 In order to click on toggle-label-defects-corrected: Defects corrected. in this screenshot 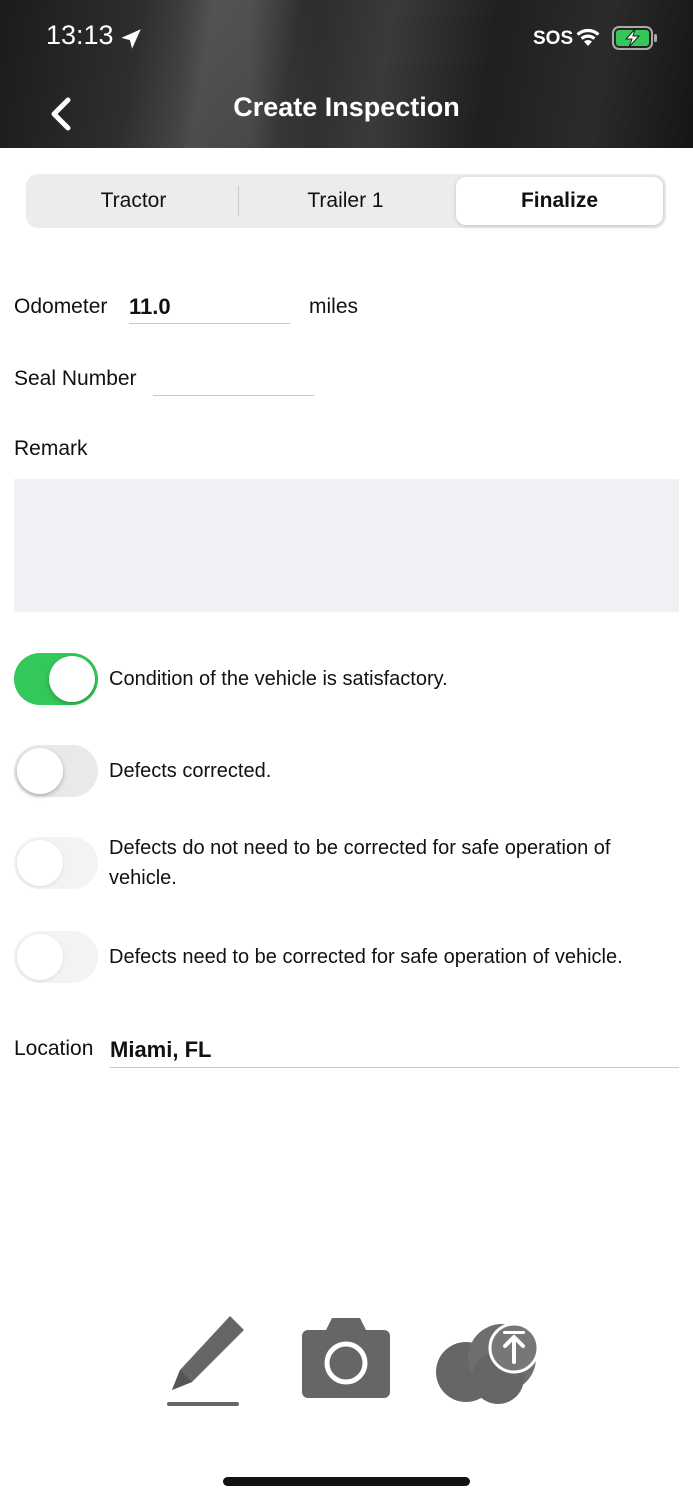, I will do `click(190, 771)`.